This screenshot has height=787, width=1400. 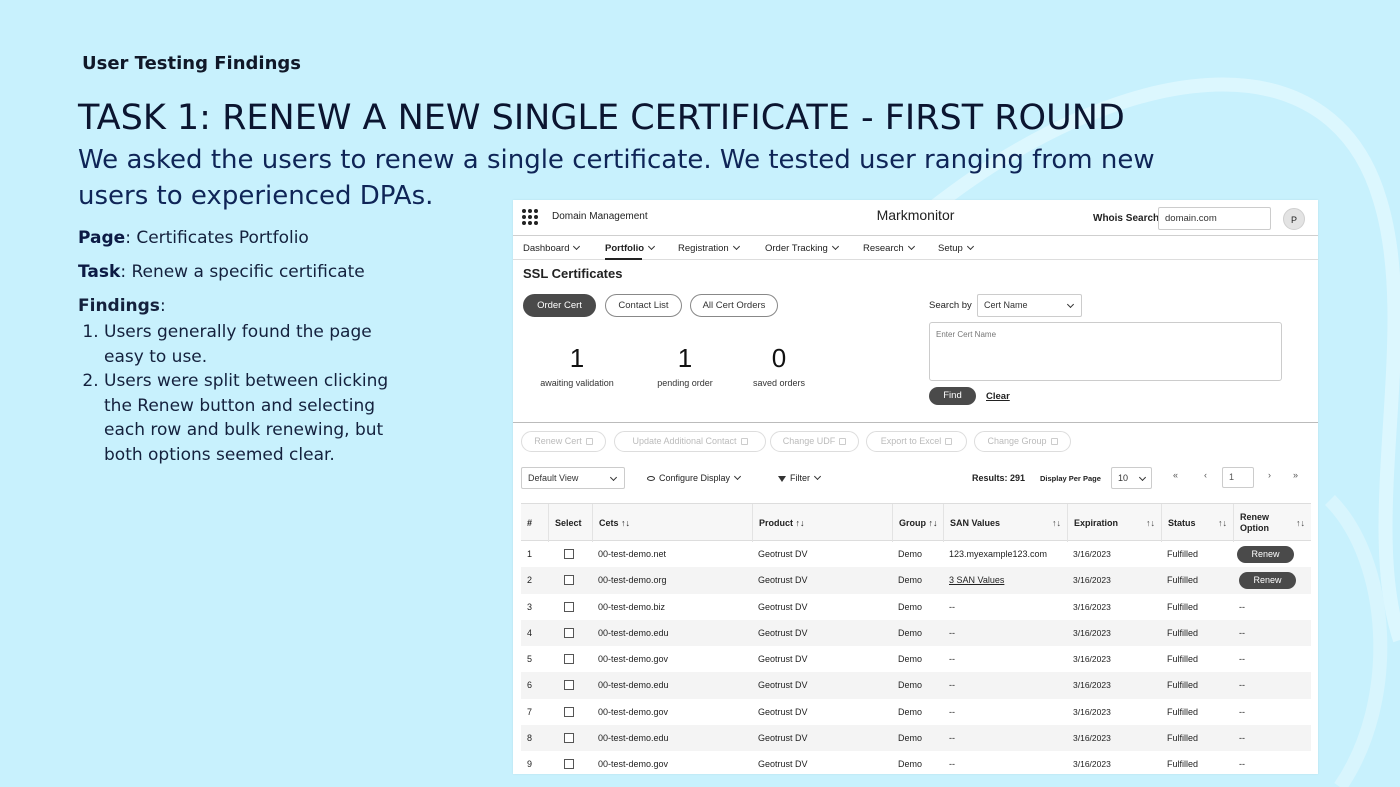 I want to click on app-grid-icon, so click(x=530, y=217).